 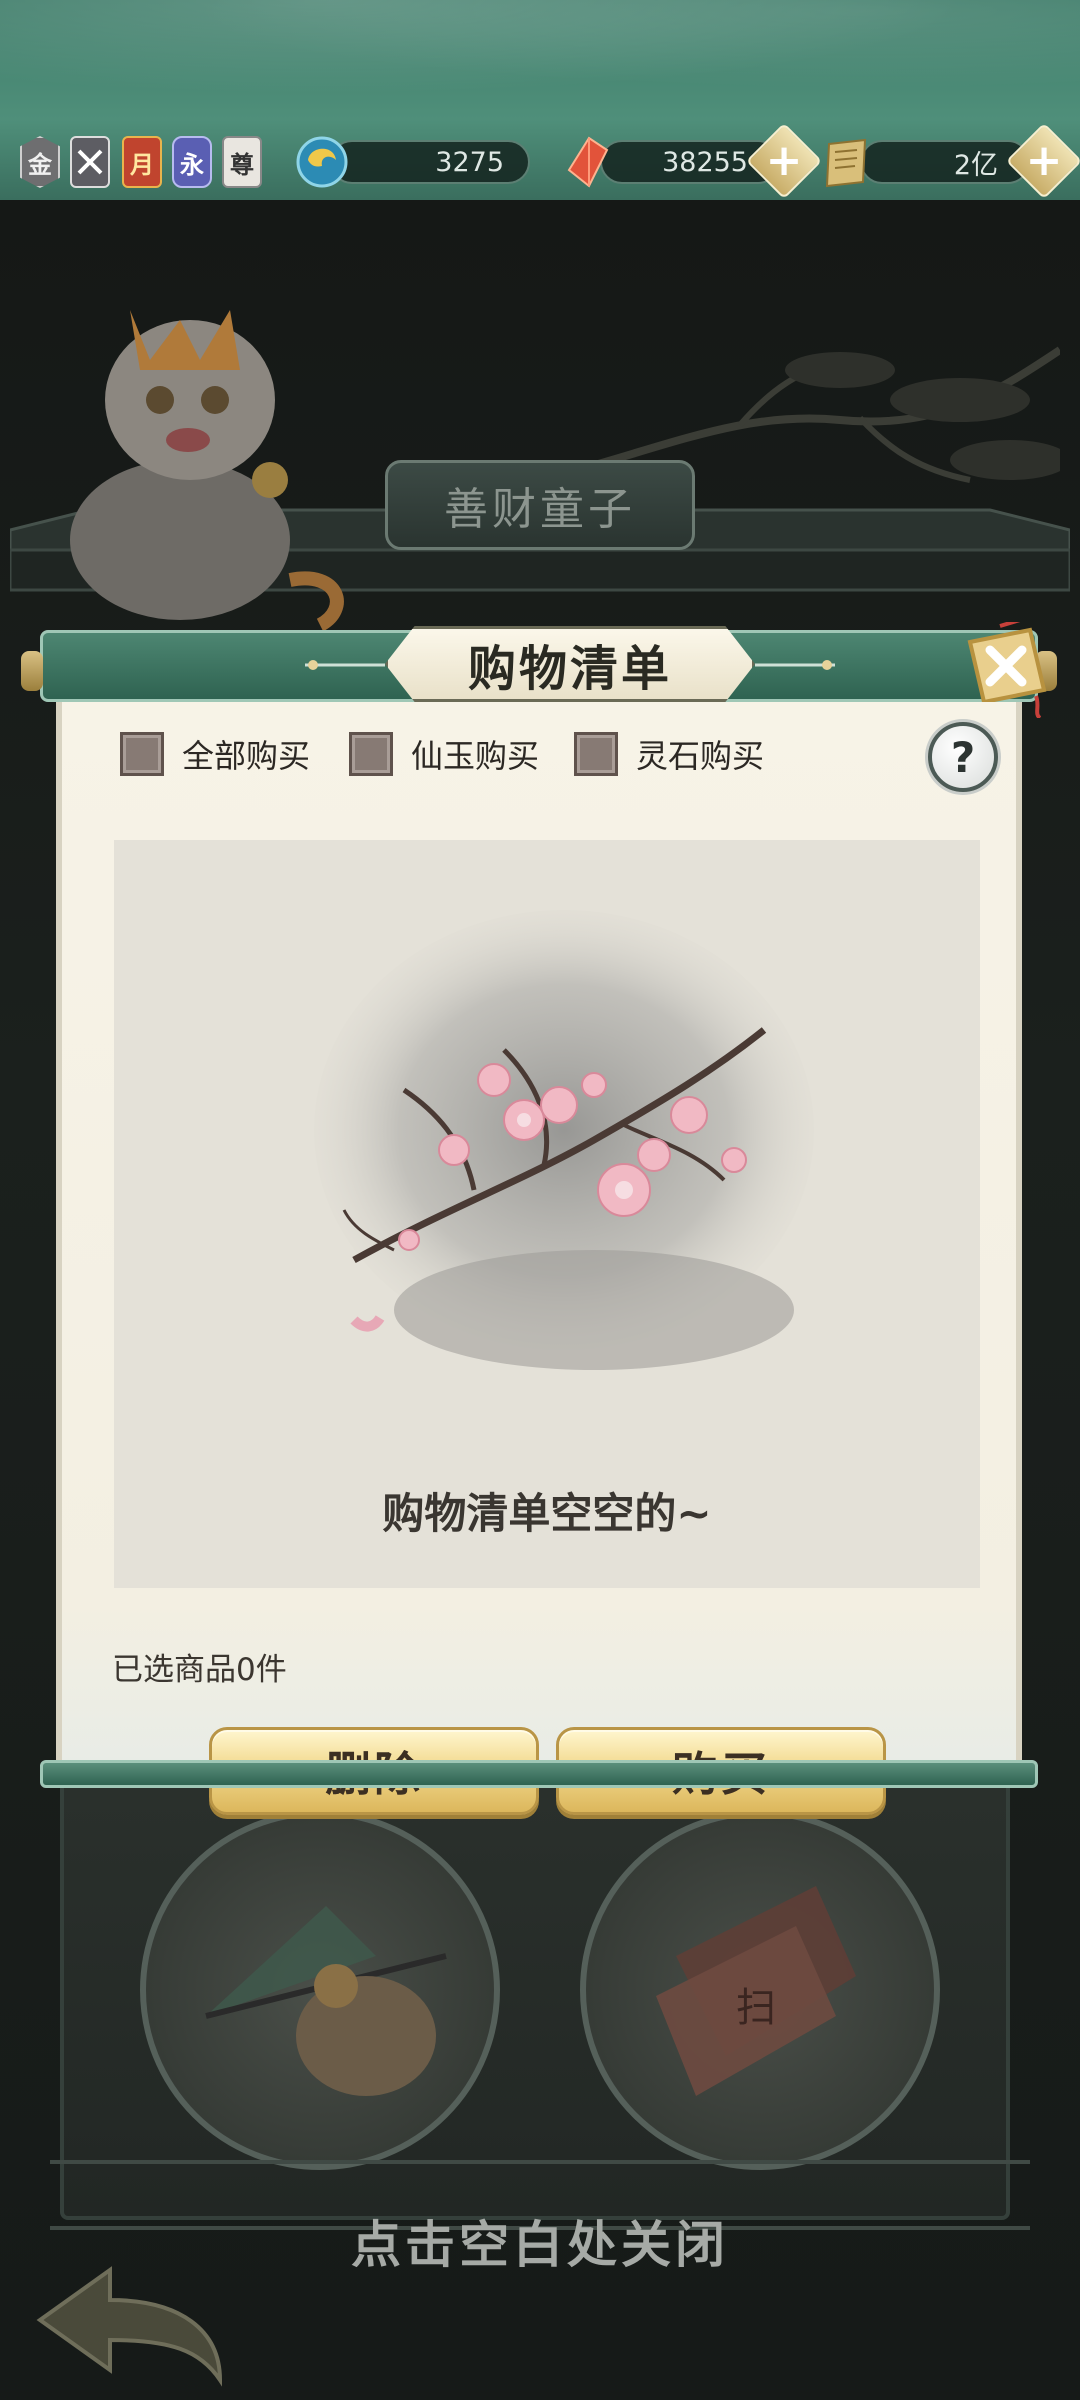 What do you see at coordinates (756, 2008) in the screenshot?
I see `svg-text: 扫` at bounding box center [756, 2008].